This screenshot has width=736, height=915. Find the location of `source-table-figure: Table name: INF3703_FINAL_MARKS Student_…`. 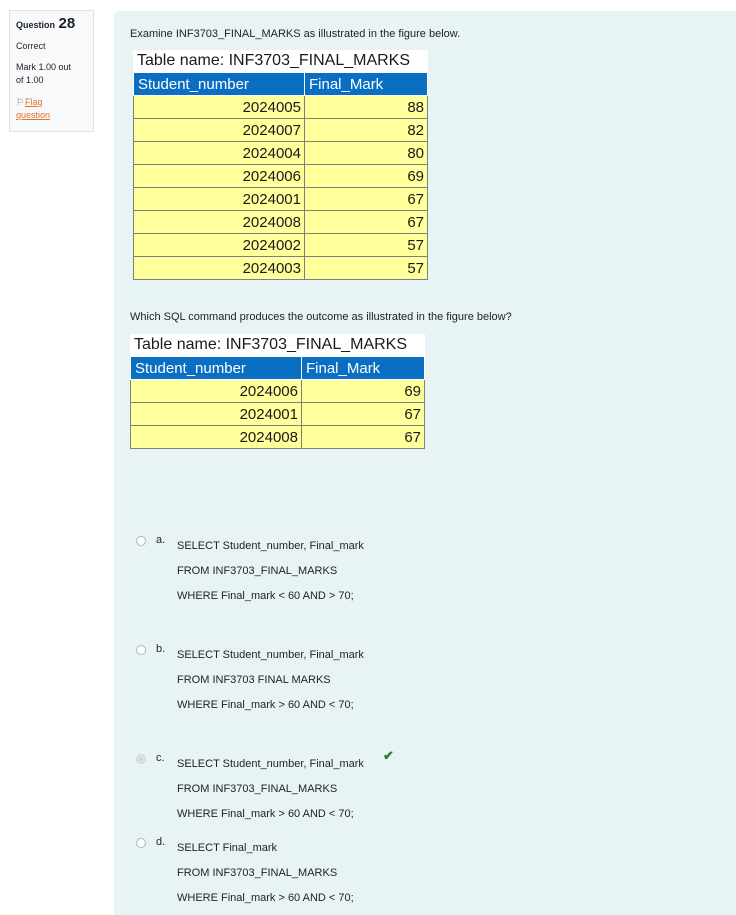

source-table-figure: Table name: INF3703_FINAL_MARKS Student_… is located at coordinates (280, 165).